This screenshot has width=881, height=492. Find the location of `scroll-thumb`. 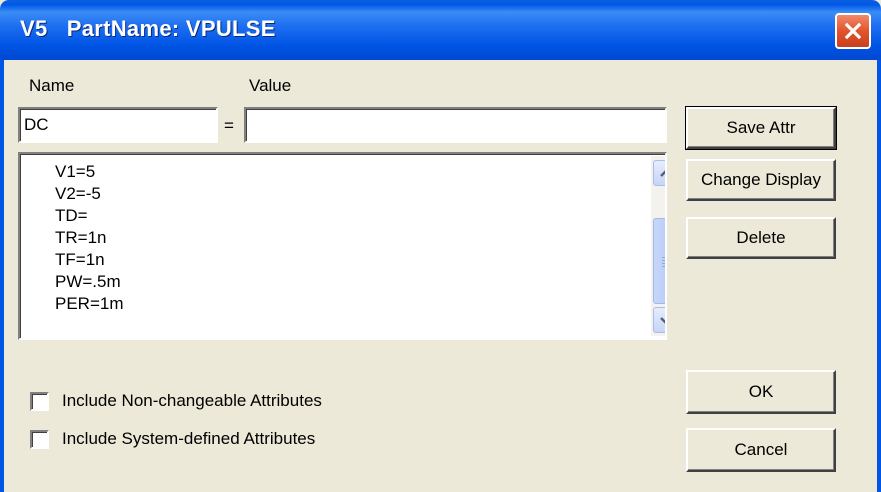

scroll-thumb is located at coordinates (659, 261).